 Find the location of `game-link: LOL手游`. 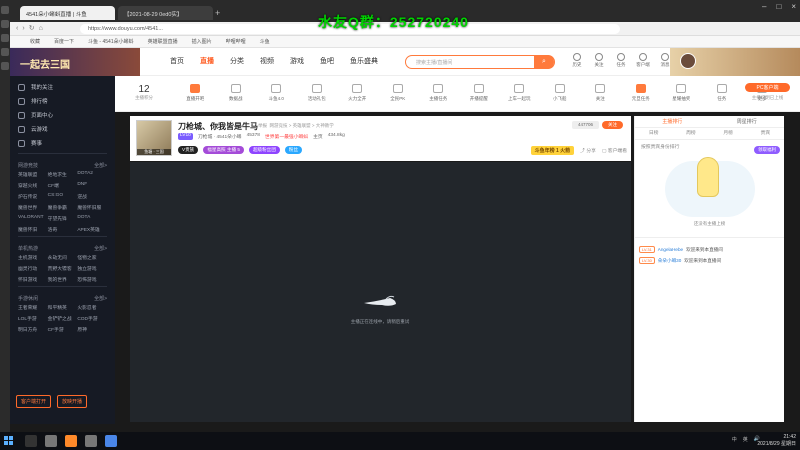

game-link: LOL手游 is located at coordinates (33, 318).